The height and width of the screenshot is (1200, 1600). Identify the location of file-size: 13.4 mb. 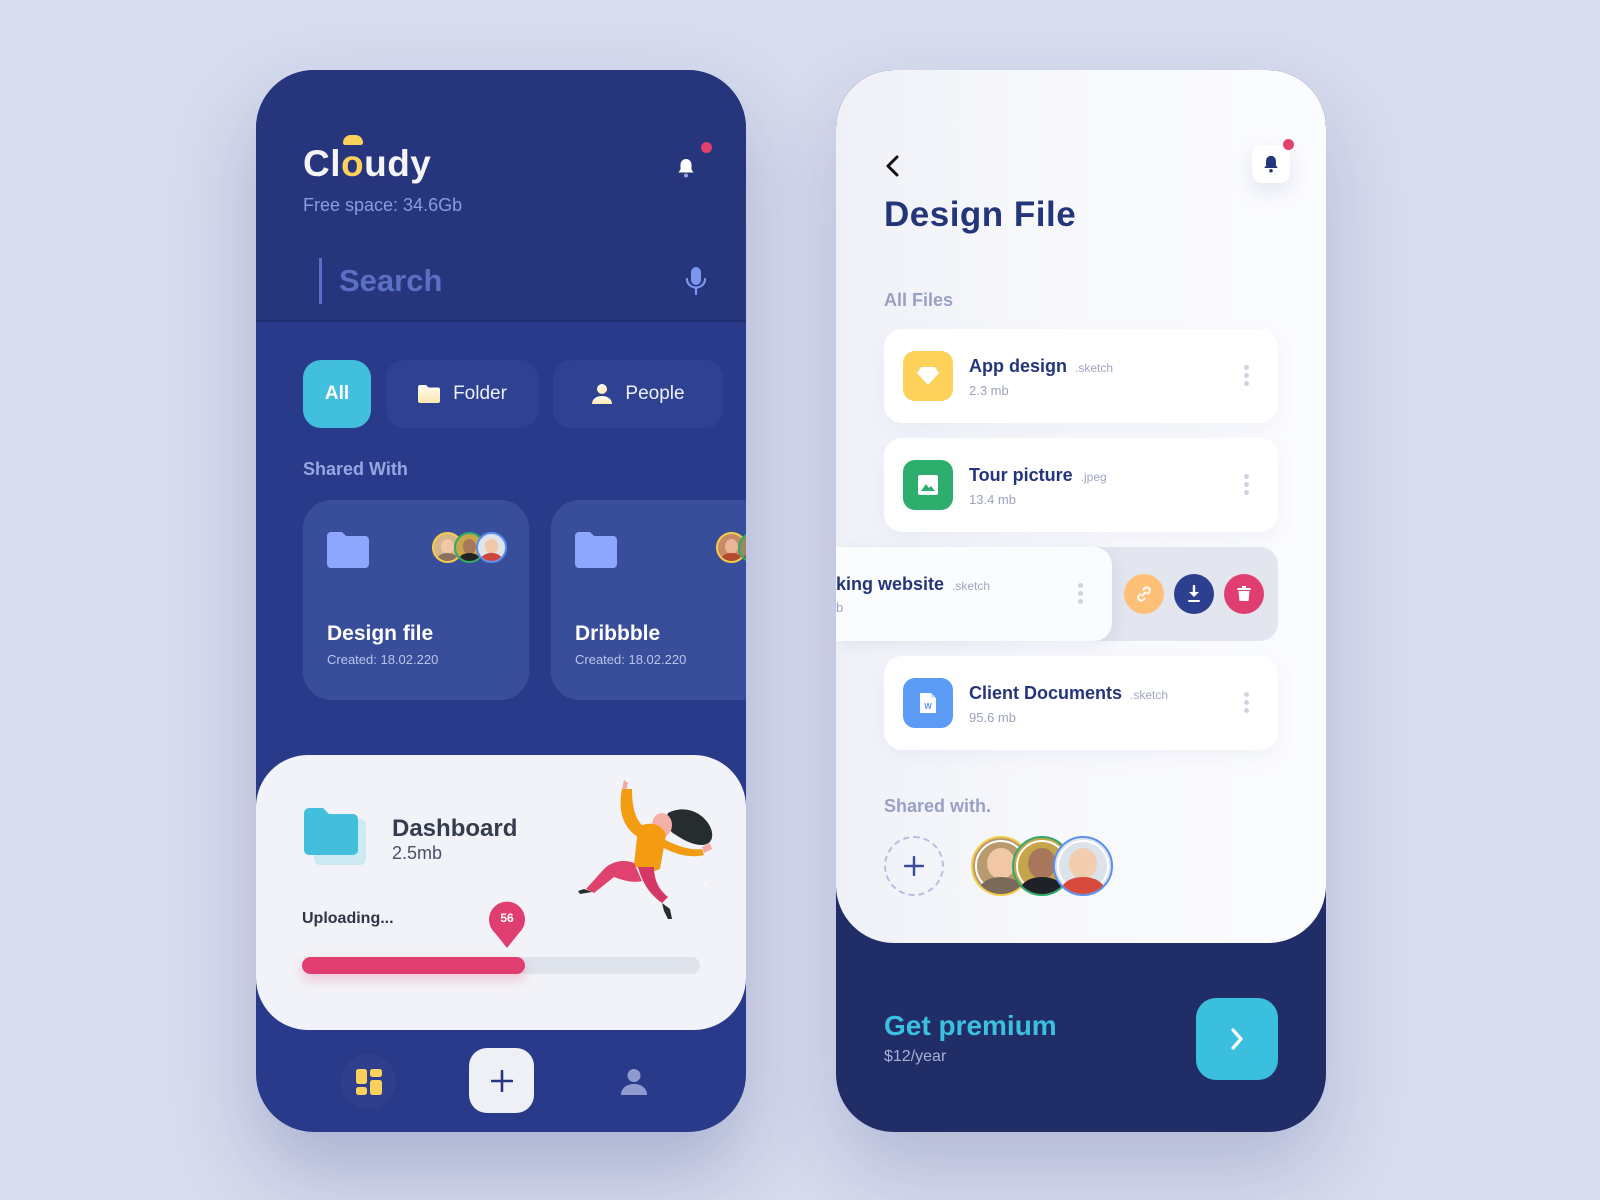
(992, 499).